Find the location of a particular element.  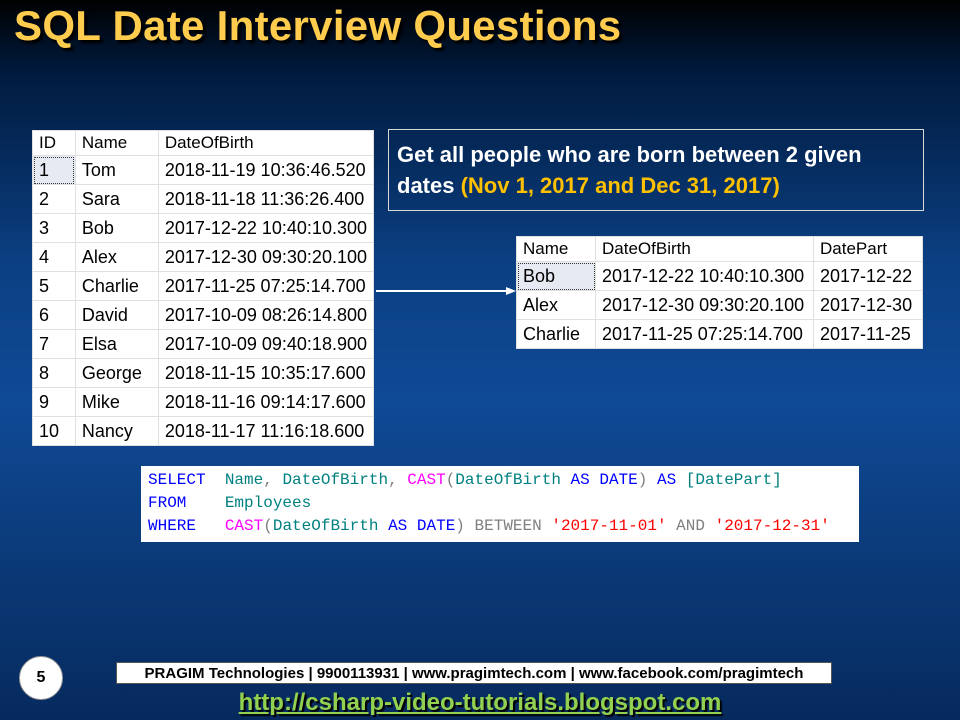

table-row: 5 Charlie 2017-11-25 07:25:14.700 is located at coordinates (203, 286).